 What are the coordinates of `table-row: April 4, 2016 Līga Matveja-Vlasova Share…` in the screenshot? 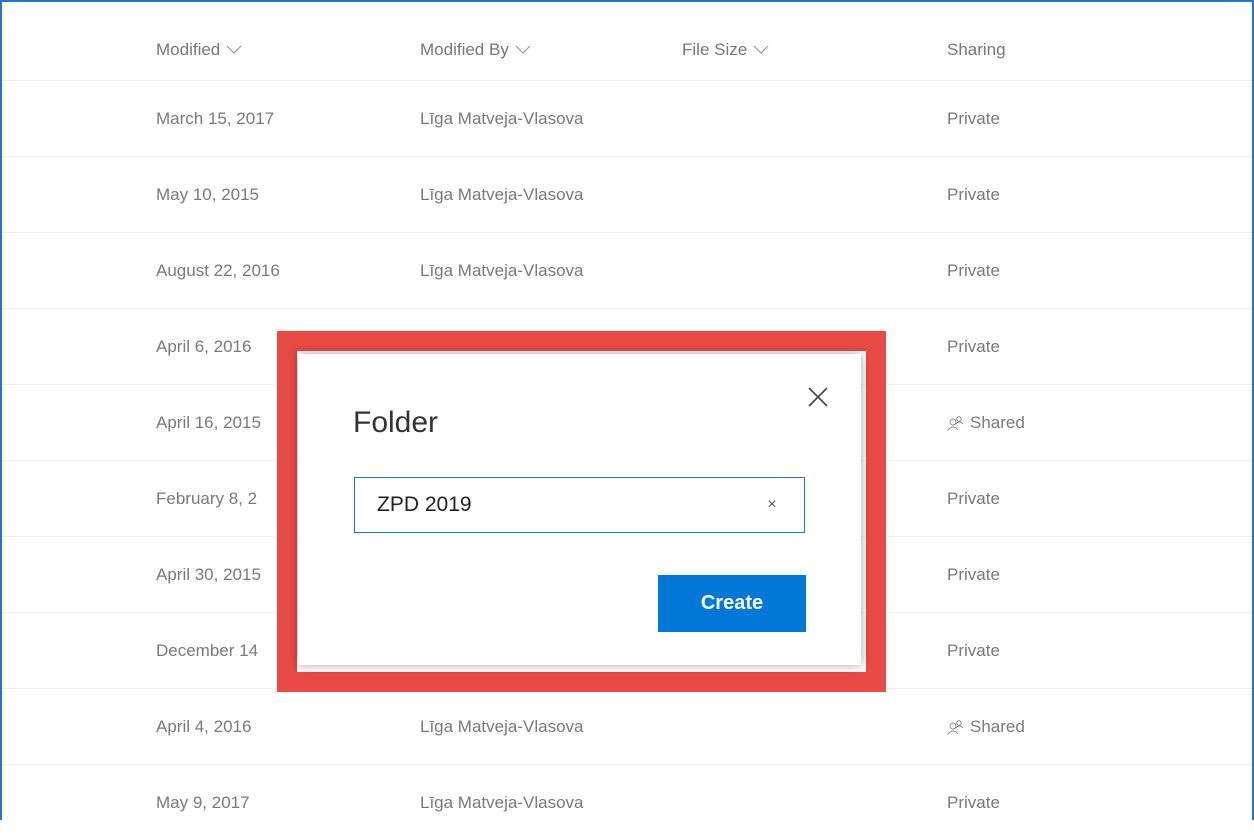 It's located at (627, 727).